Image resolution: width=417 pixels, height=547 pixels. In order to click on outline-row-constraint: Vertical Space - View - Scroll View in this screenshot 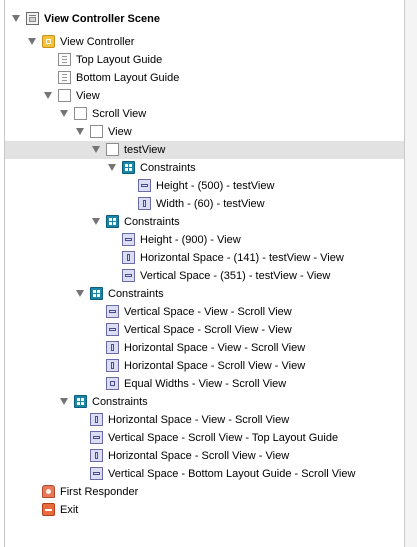, I will do `click(204, 312)`.